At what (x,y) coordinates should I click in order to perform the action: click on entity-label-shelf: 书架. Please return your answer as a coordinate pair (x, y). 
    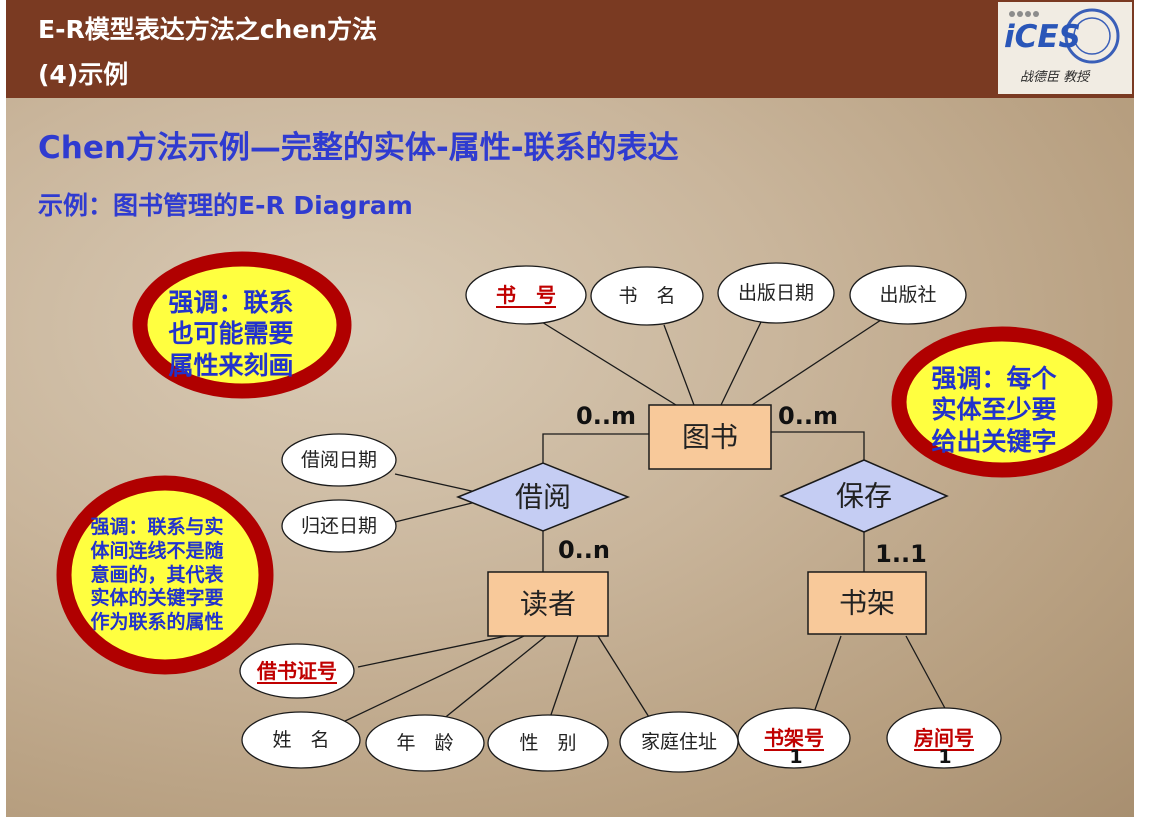
    Looking at the image, I should click on (867, 603).